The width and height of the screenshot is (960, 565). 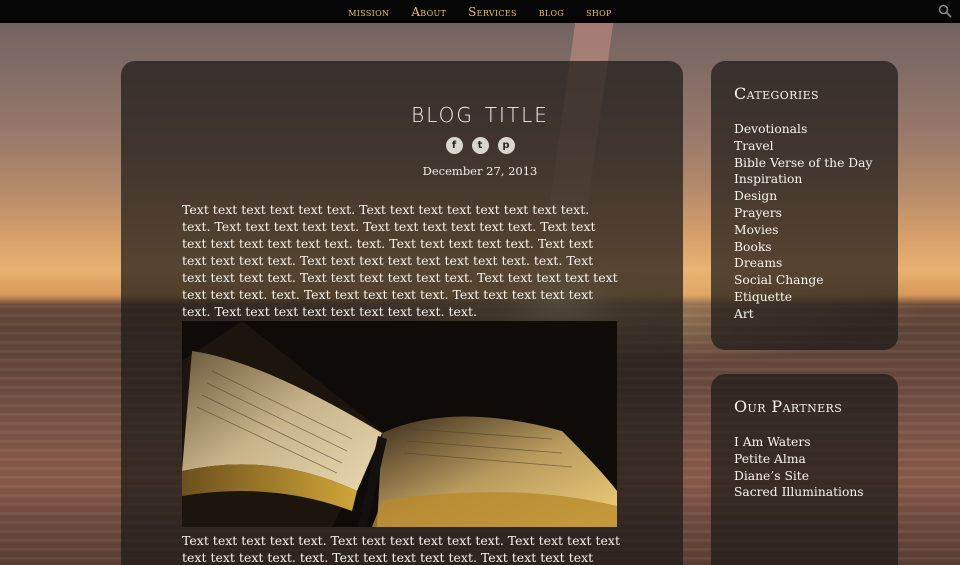 I want to click on category-movies: Movies, so click(x=803, y=230).